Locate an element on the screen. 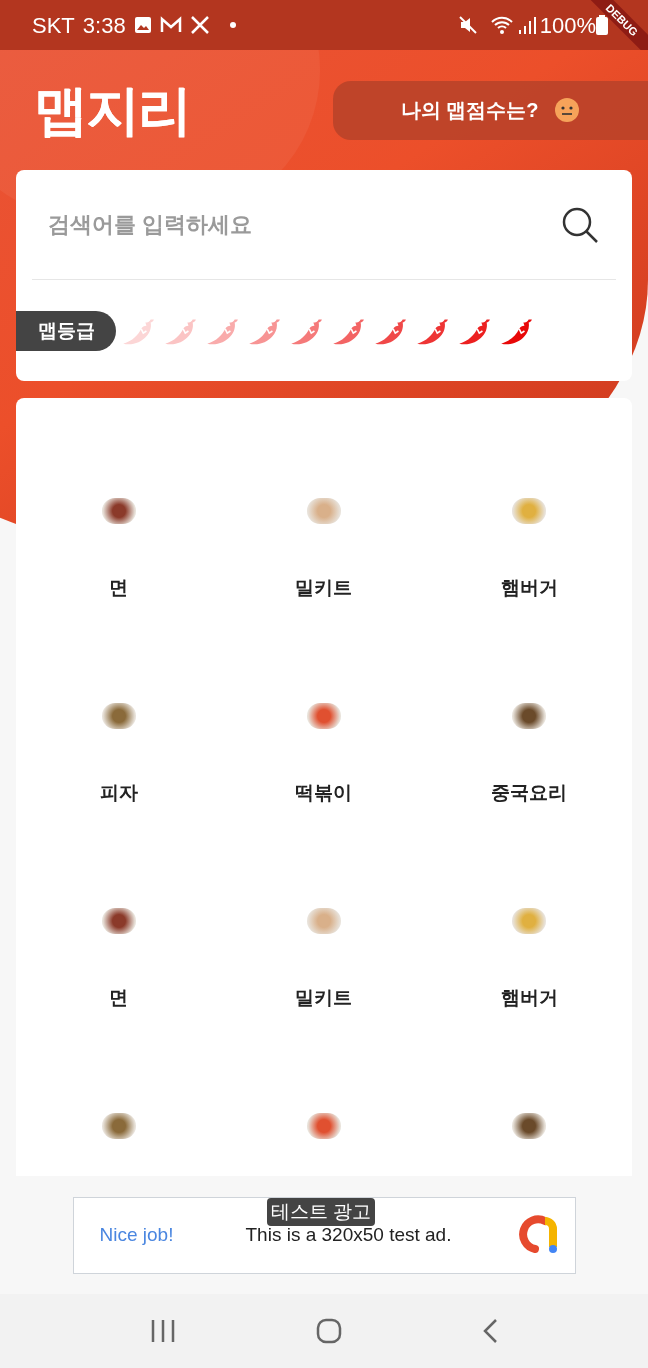 The width and height of the screenshot is (648, 1368). battery-percentage: 100% is located at coordinates (567, 25).